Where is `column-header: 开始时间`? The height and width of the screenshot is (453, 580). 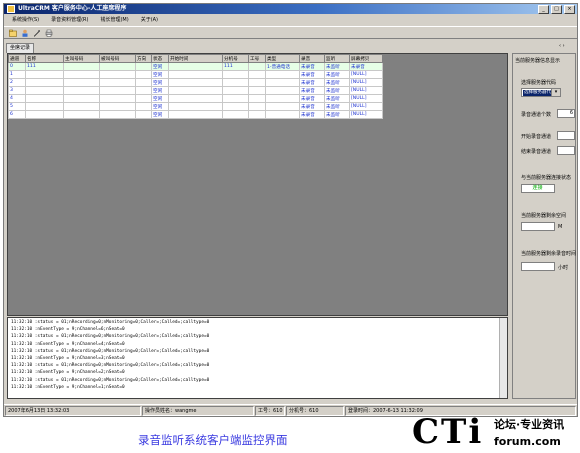
column-header: 开始时间 is located at coordinates (195, 58).